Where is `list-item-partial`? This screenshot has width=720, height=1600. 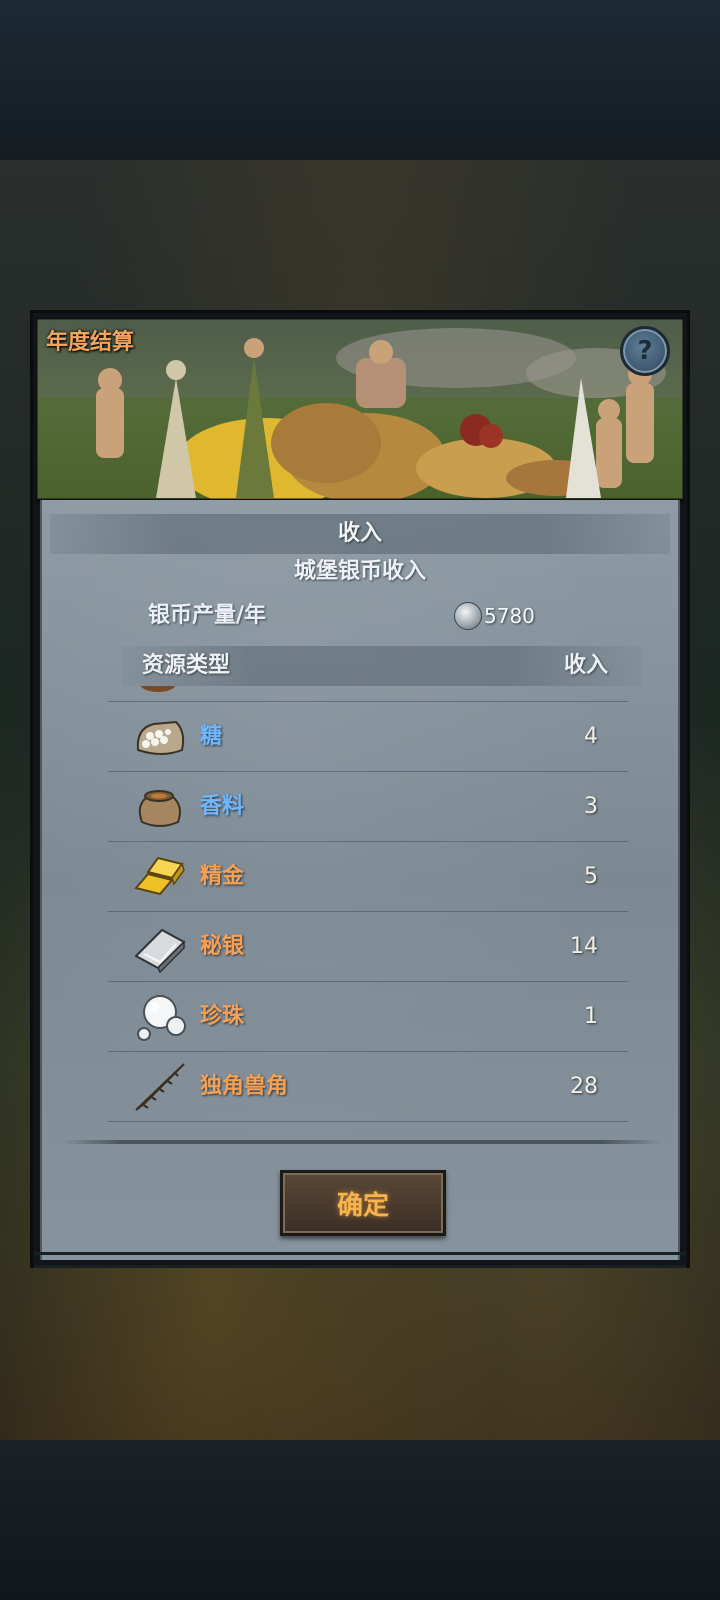
list-item-partial is located at coordinates (368, 694).